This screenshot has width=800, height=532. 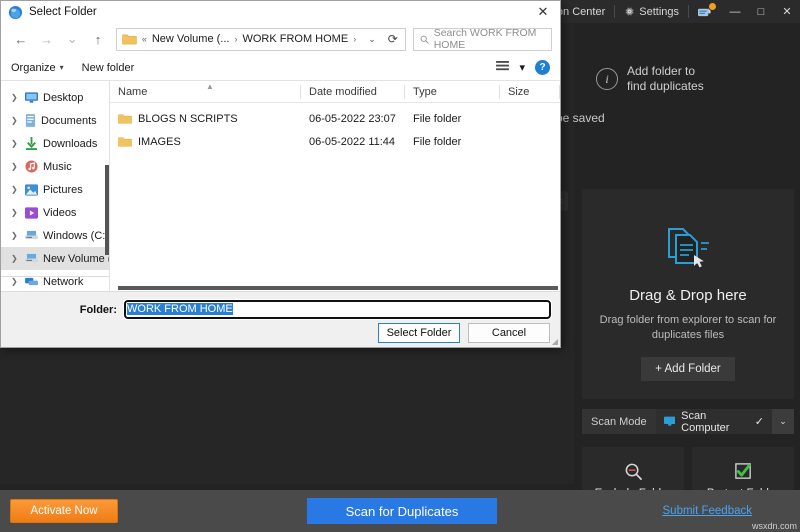 What do you see at coordinates (659, 11) in the screenshot?
I see `settings-label: Settings` at bounding box center [659, 11].